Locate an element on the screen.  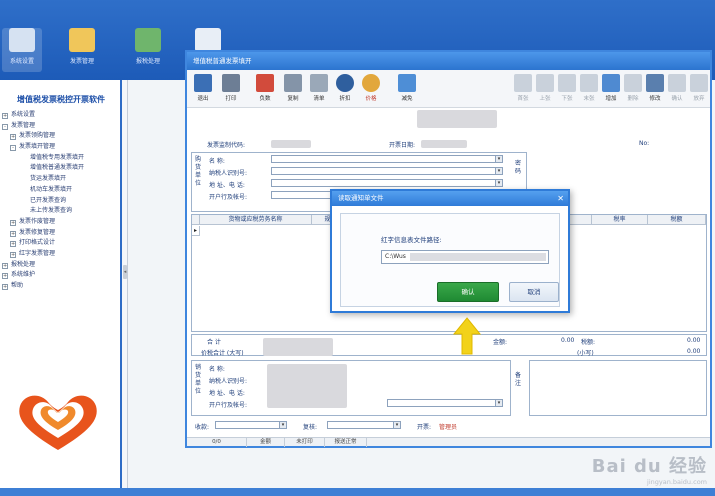
seller-name-label: 名 称: is located at coordinates (217, 369).